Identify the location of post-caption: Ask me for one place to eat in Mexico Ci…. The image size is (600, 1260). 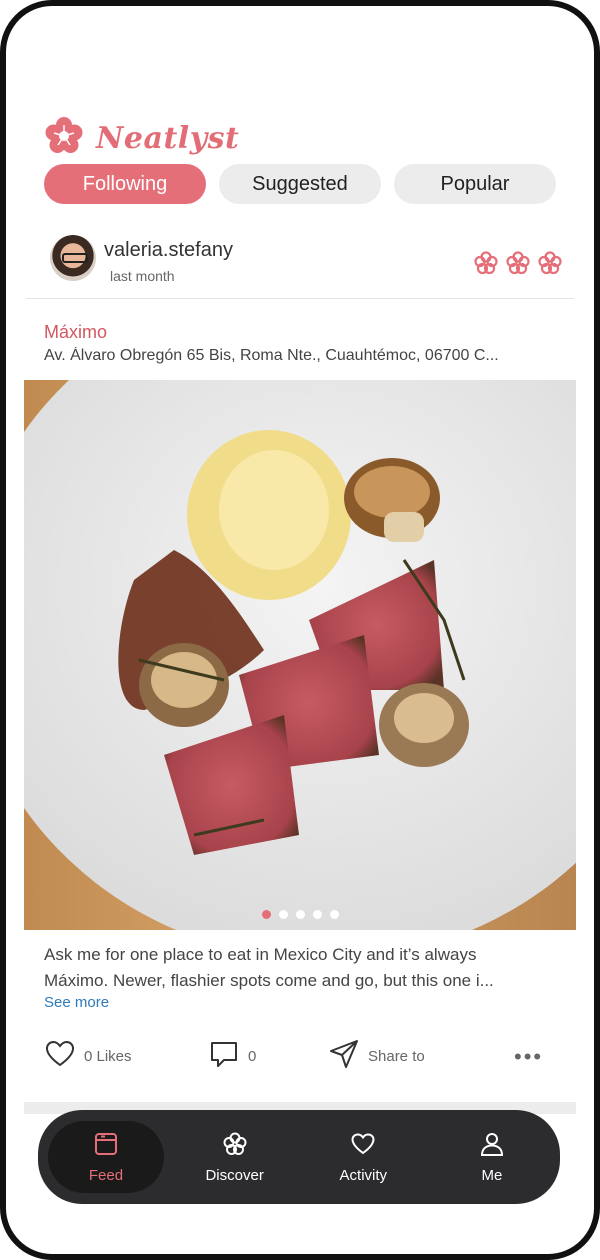
(304, 968).